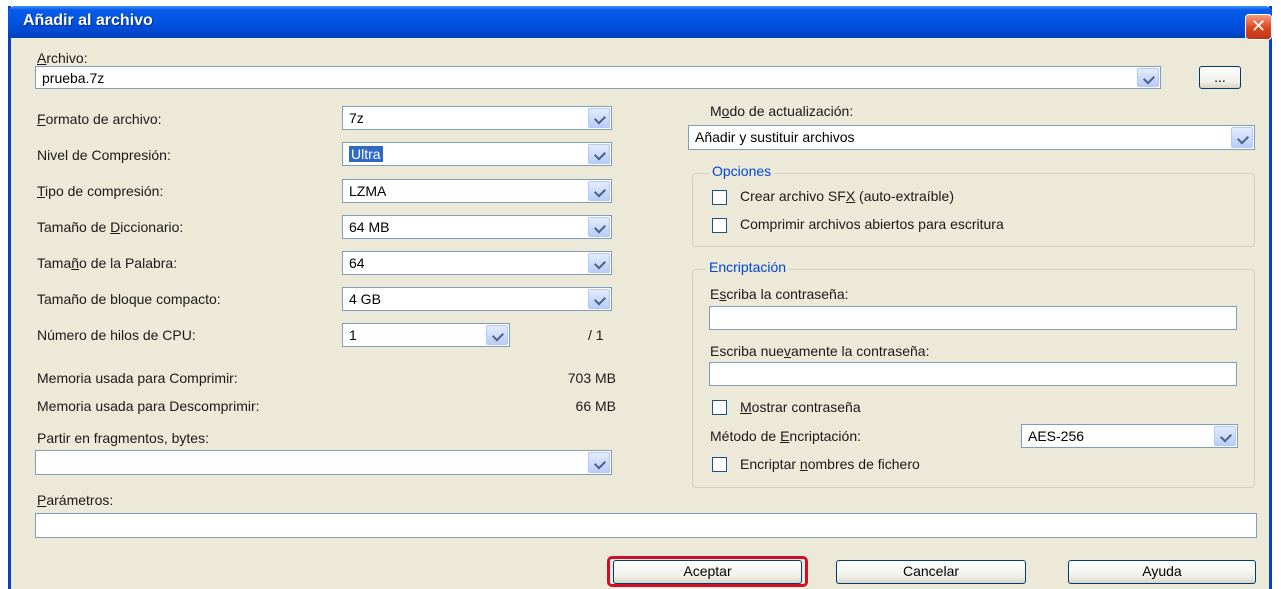 Image resolution: width=1281 pixels, height=589 pixels. I want to click on diccionario-value: 64 MB, so click(369, 227).